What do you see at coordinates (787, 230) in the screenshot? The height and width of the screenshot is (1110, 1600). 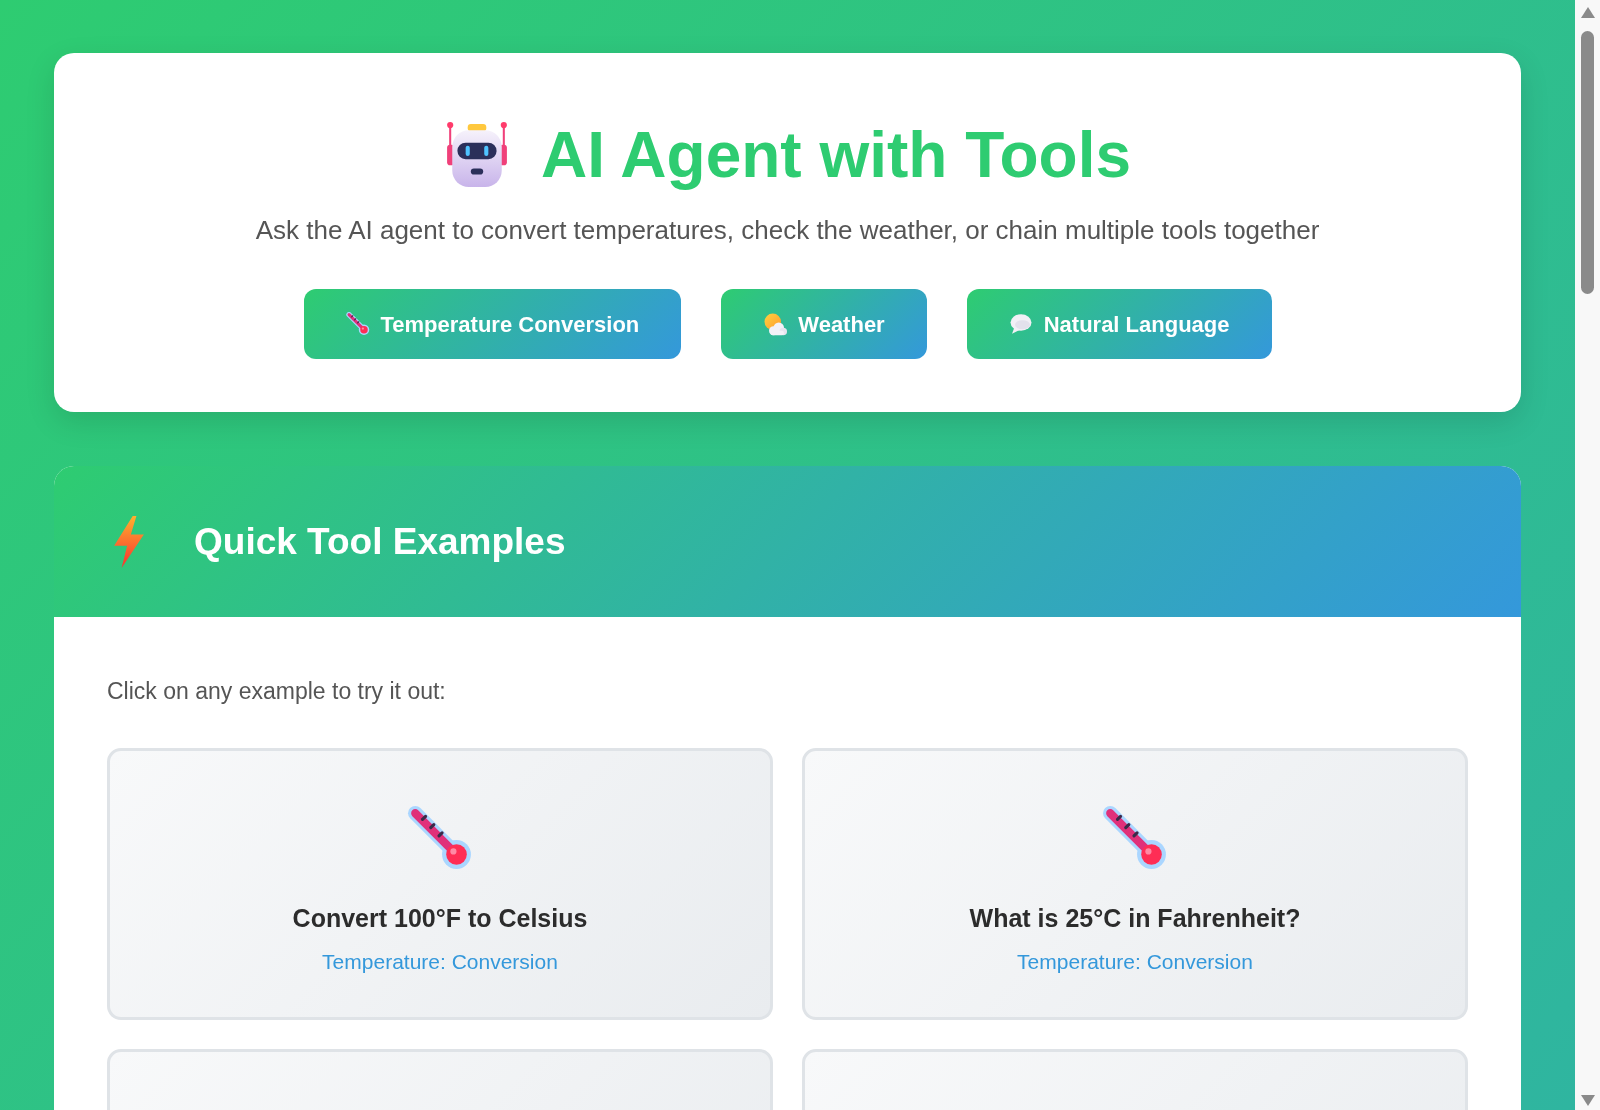 I see `page-subtitle: Ask the AI agent to convert temperatures, check the weather, or chain multiple tools together` at bounding box center [787, 230].